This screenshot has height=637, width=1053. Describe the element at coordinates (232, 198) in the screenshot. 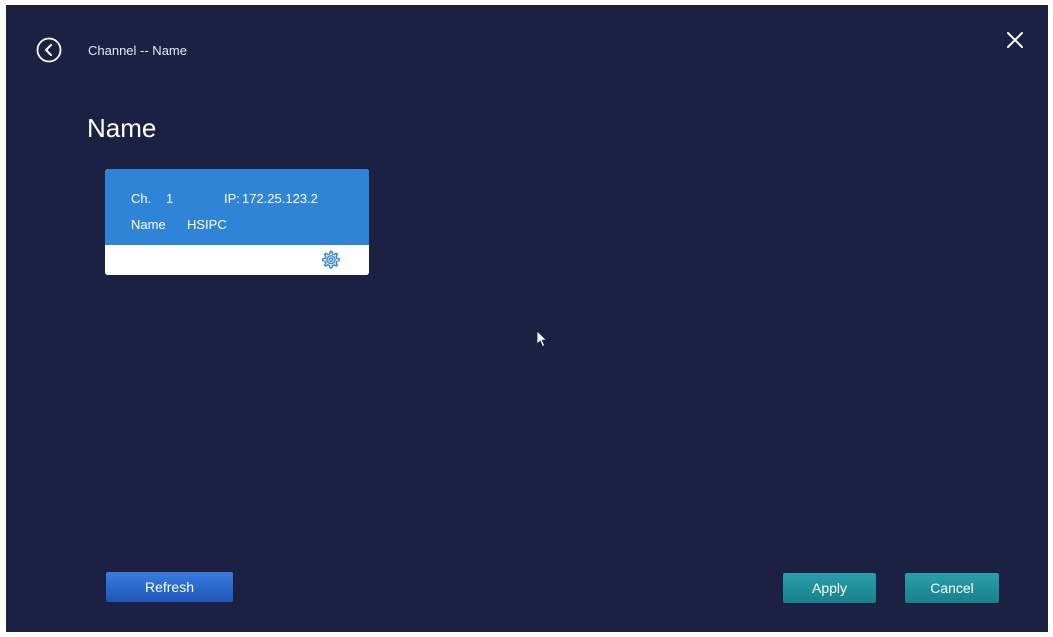

I see `ip-label: IP:` at that location.